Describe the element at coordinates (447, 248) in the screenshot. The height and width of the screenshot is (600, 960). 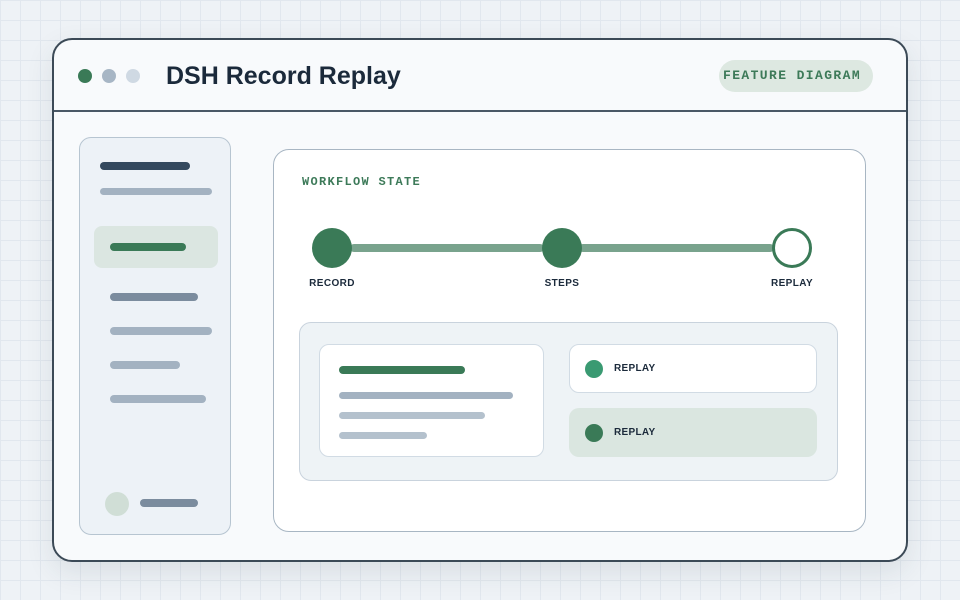
I see `step-connector-record-steps` at that location.